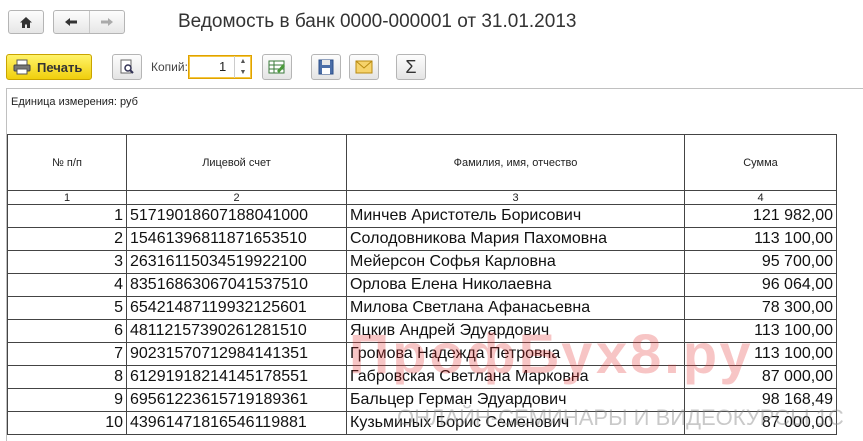 The image size is (863, 441). I want to click on account-number: 26316115034519922100, so click(236, 262).